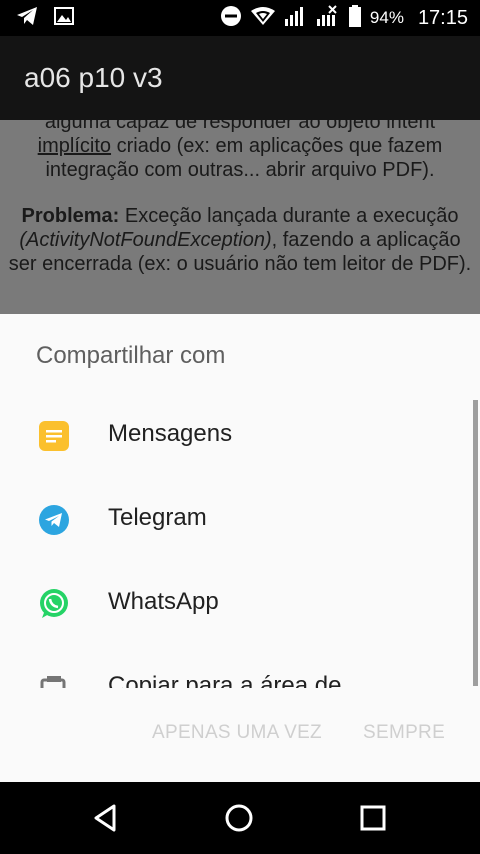 The image size is (480, 854). I want to click on action-buttons: APENAS UMA VEZ SEMPRE, so click(240, 742).